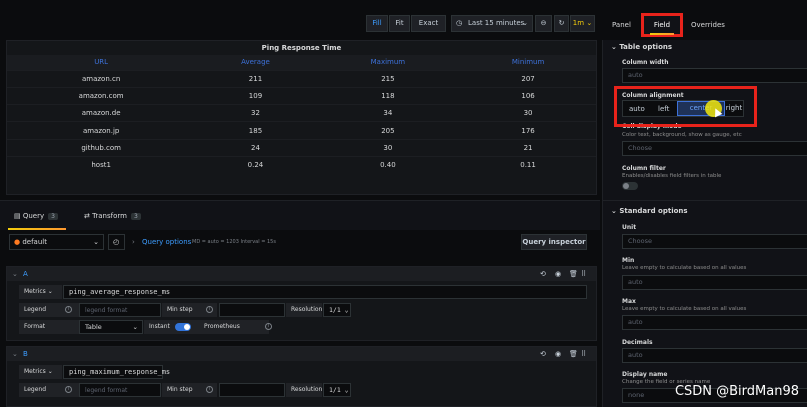 The image size is (807, 407). Describe the element at coordinates (301, 48) in the screenshot. I see `panel-title: Ping Response Time` at that location.